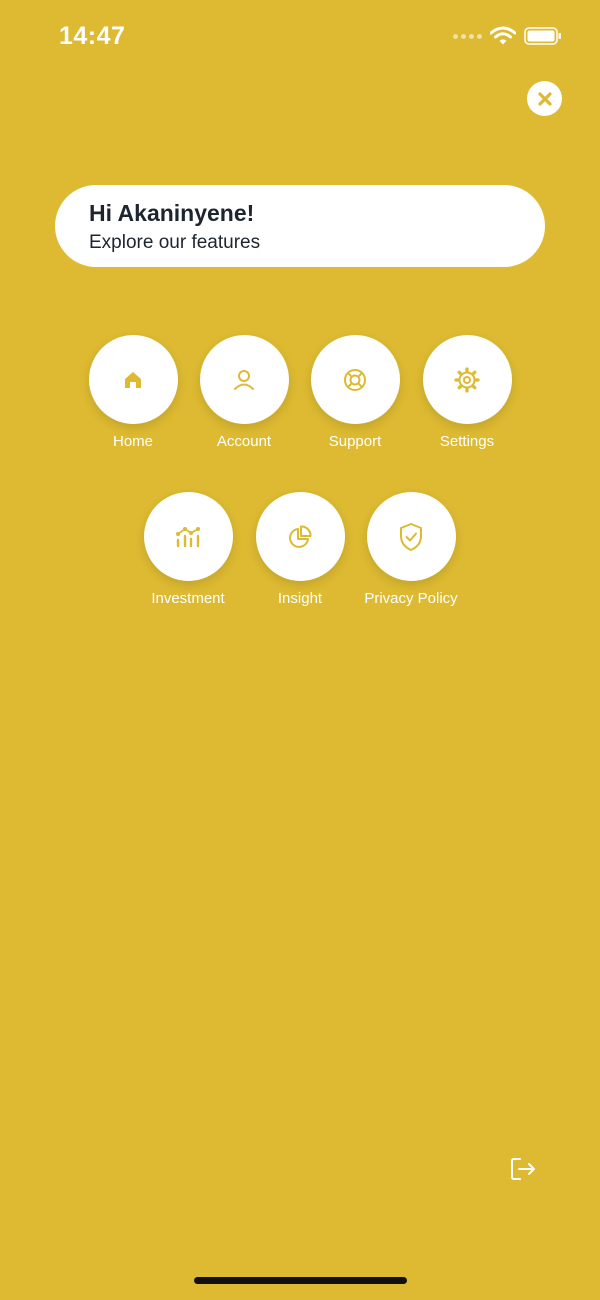 The width and height of the screenshot is (600, 1300). What do you see at coordinates (172, 213) in the screenshot?
I see `greeting-title: Hi Akaninyene!` at bounding box center [172, 213].